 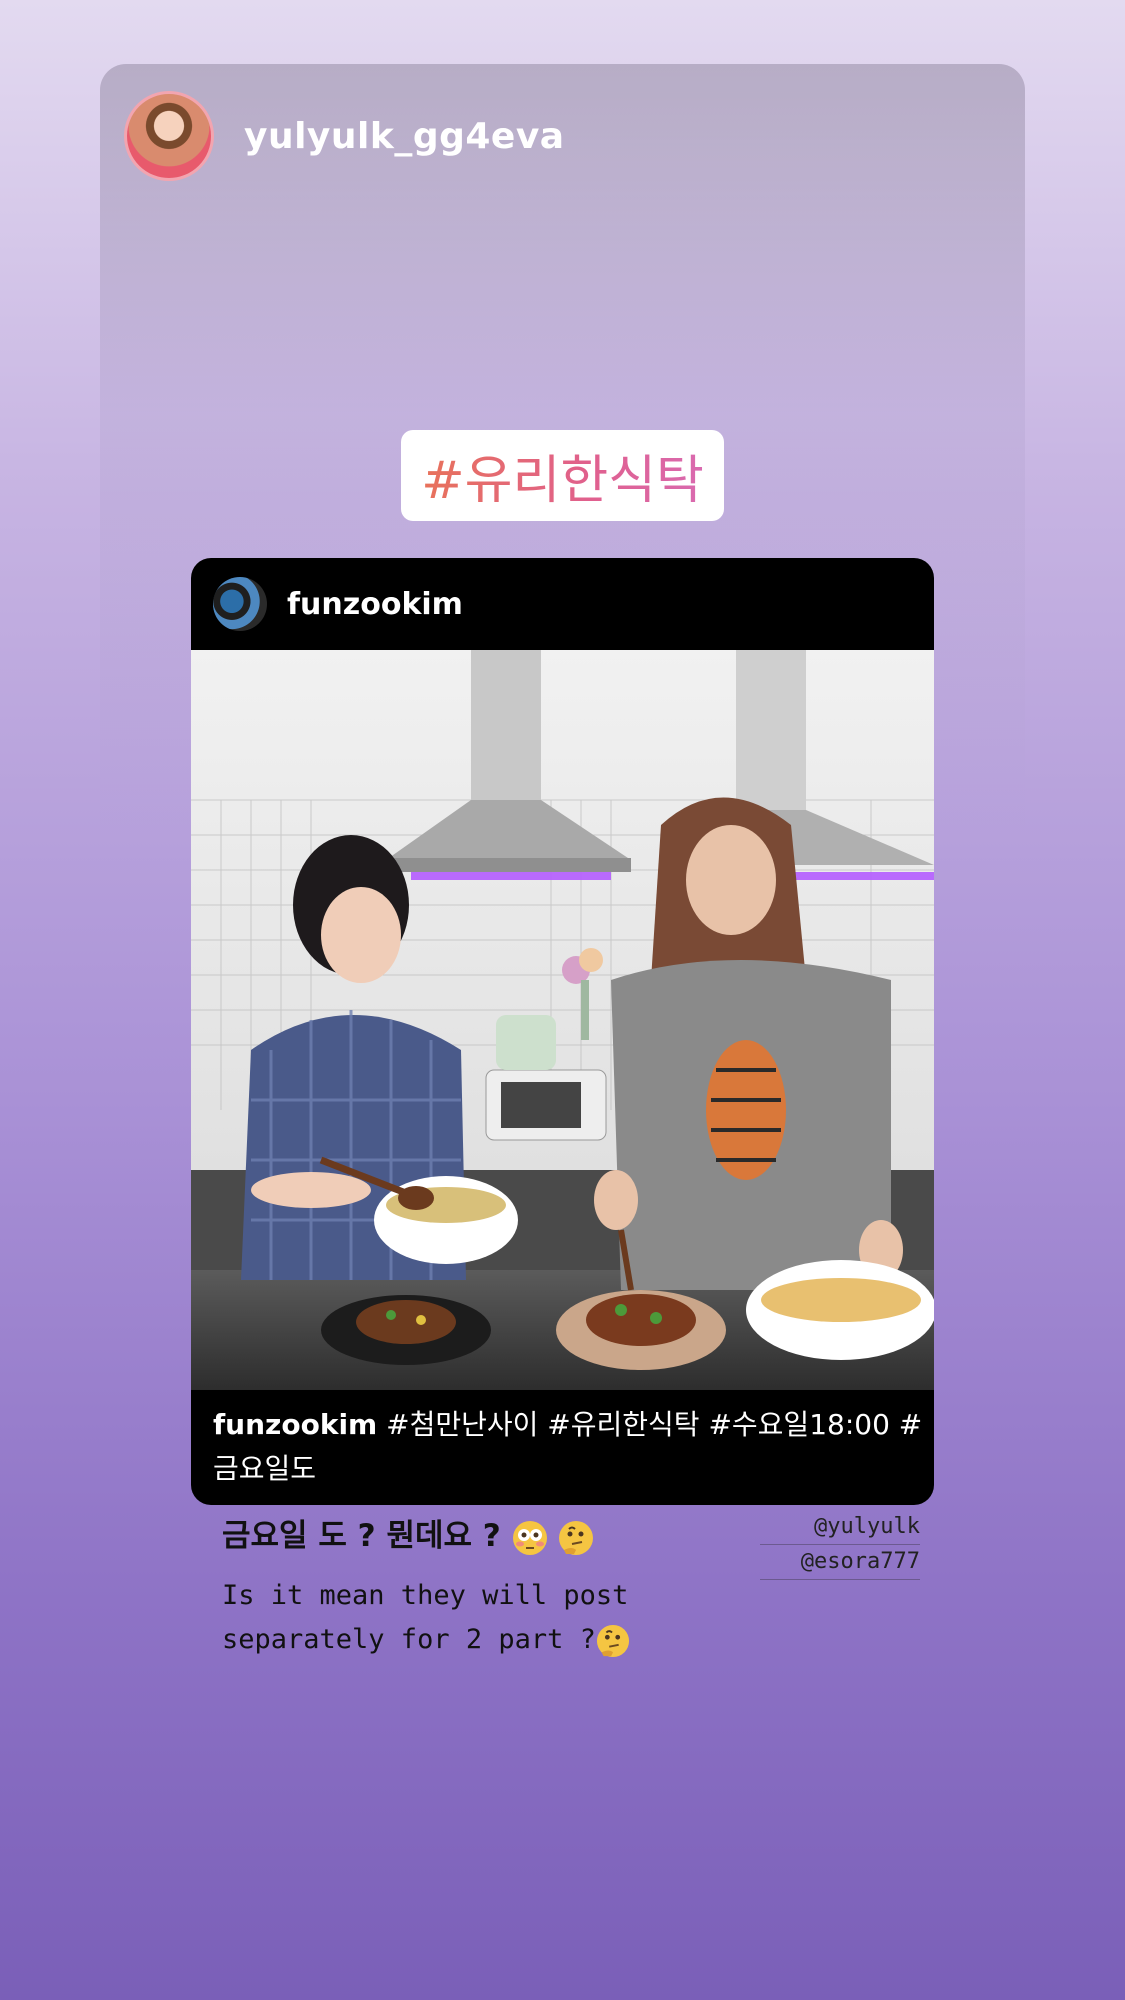 I want to click on comment-english-line2: separately for 2 part ?, so click(x=409, y=1639).